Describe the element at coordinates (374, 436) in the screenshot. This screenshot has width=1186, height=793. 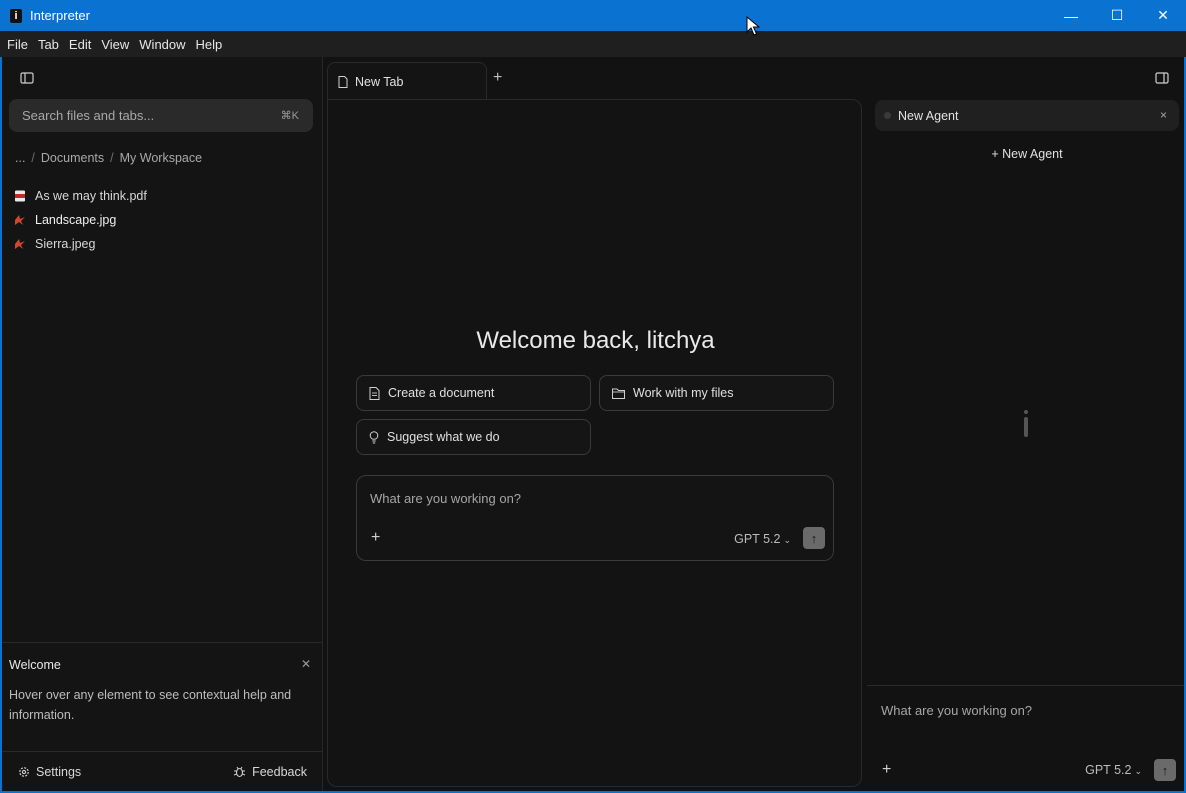
I see `lightbulb-icon` at that location.